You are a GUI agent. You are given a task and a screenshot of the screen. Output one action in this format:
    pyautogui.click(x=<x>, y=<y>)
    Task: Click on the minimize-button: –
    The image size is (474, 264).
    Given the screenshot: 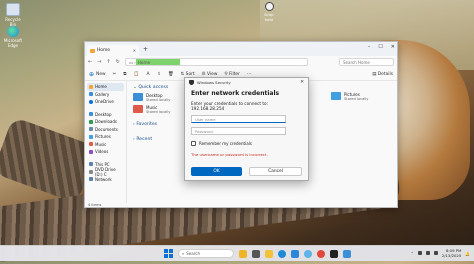 What is the action you would take?
    pyautogui.click(x=369, y=47)
    